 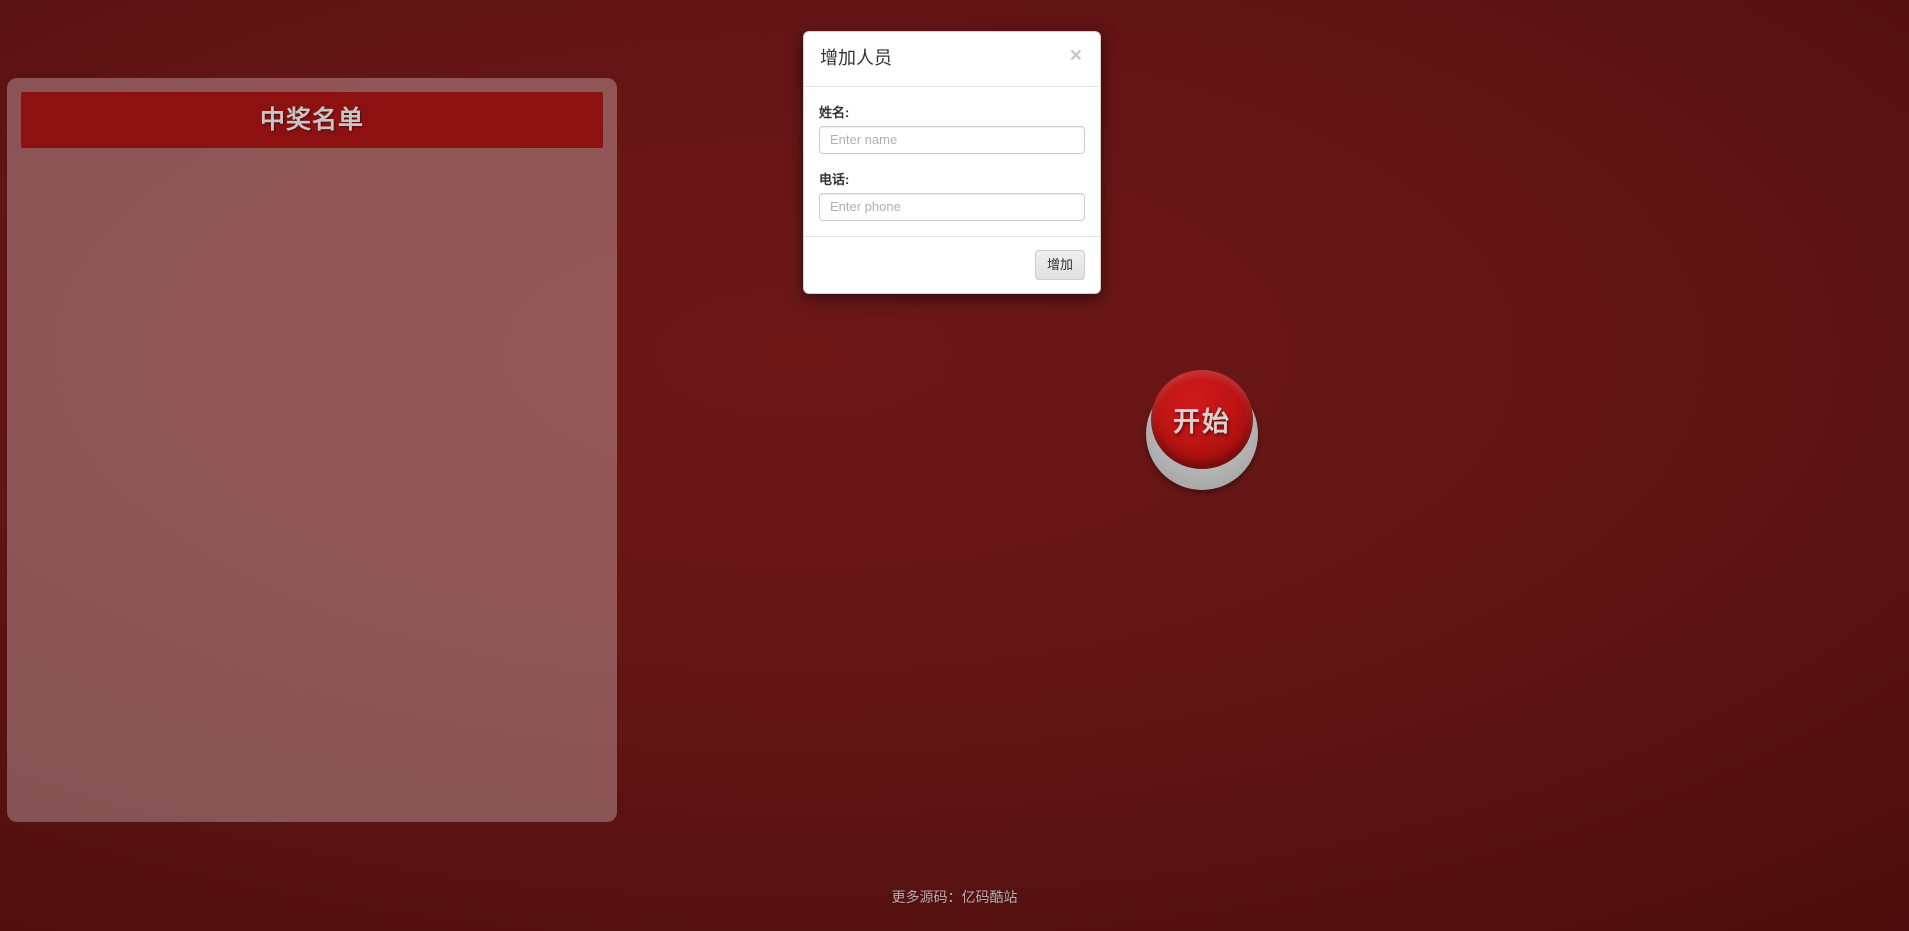 What do you see at coordinates (952, 206) in the screenshot?
I see `phone-input` at bounding box center [952, 206].